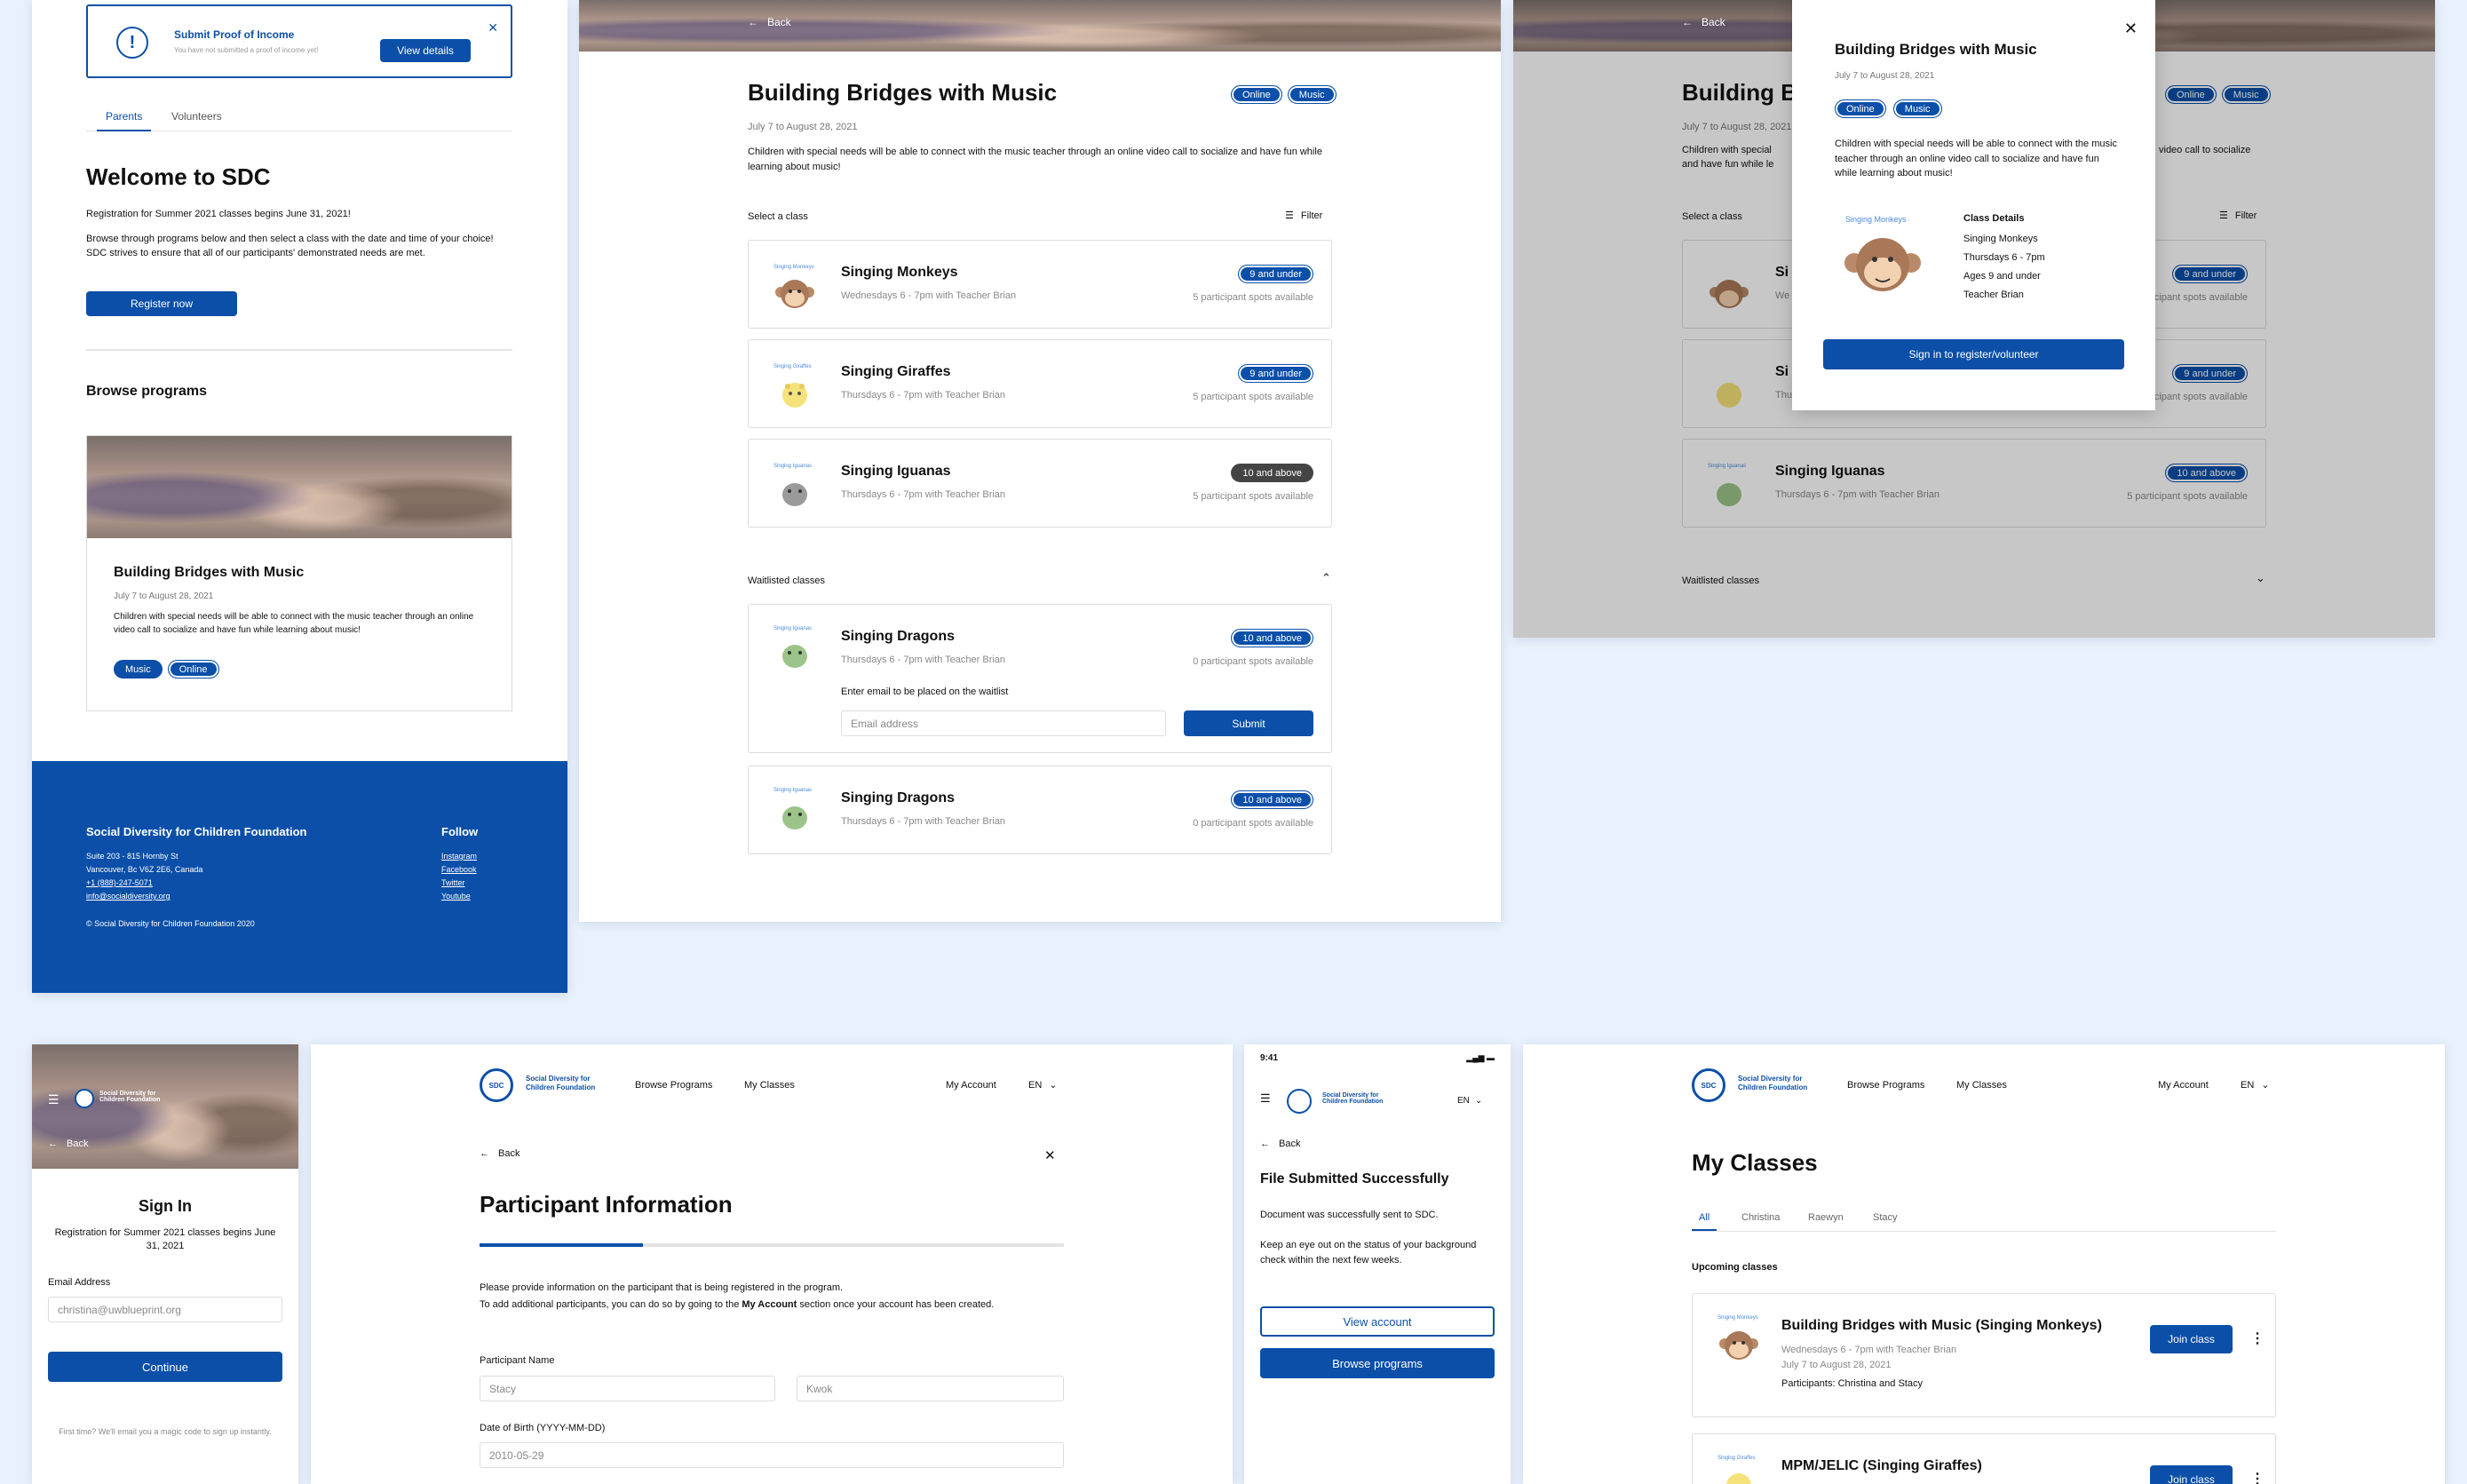  What do you see at coordinates (769, 1304) in the screenshot?
I see `my-account-link: My Account` at bounding box center [769, 1304].